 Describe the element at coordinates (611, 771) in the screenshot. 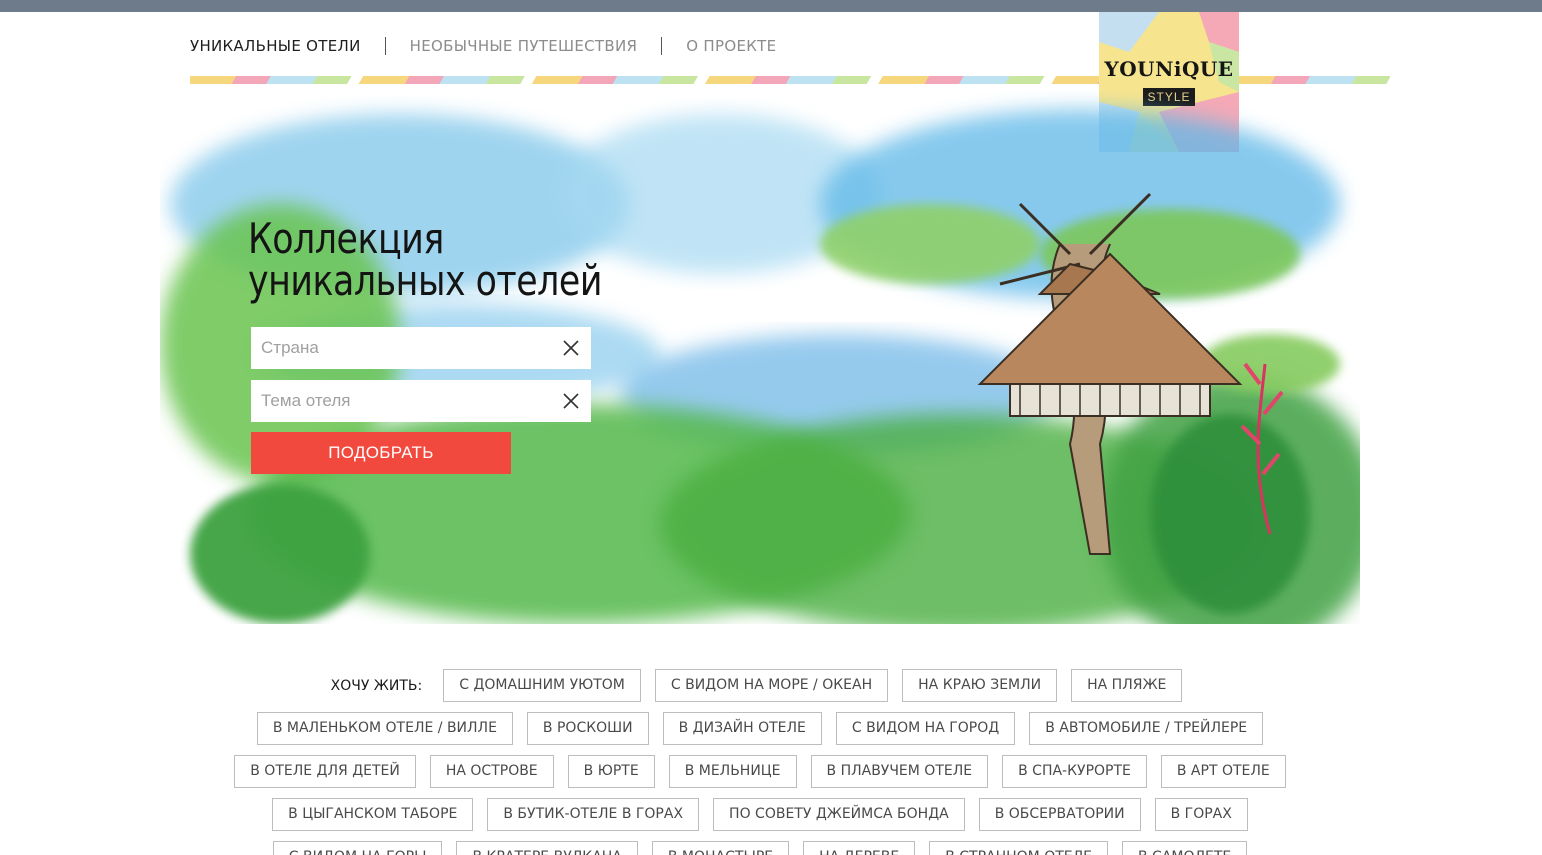

I see `tag-button: В ЮРТЕ` at that location.